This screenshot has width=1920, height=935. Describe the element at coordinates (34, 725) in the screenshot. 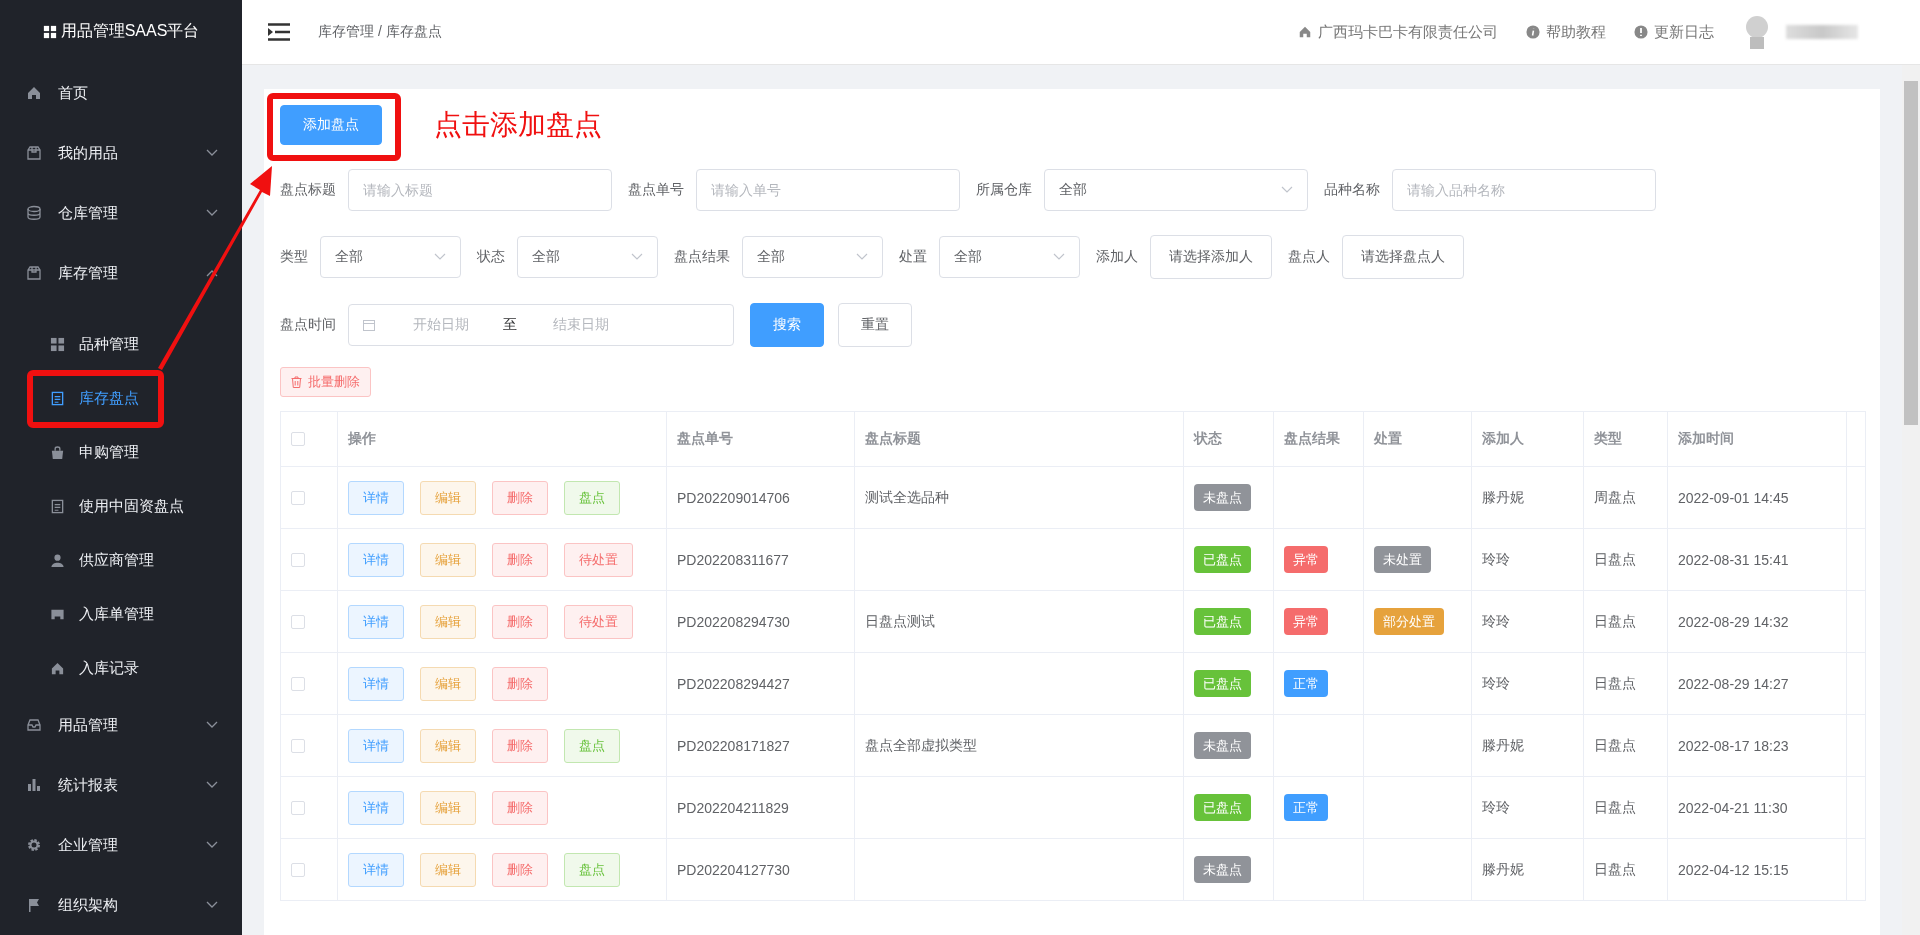

I see `tray-icon` at that location.